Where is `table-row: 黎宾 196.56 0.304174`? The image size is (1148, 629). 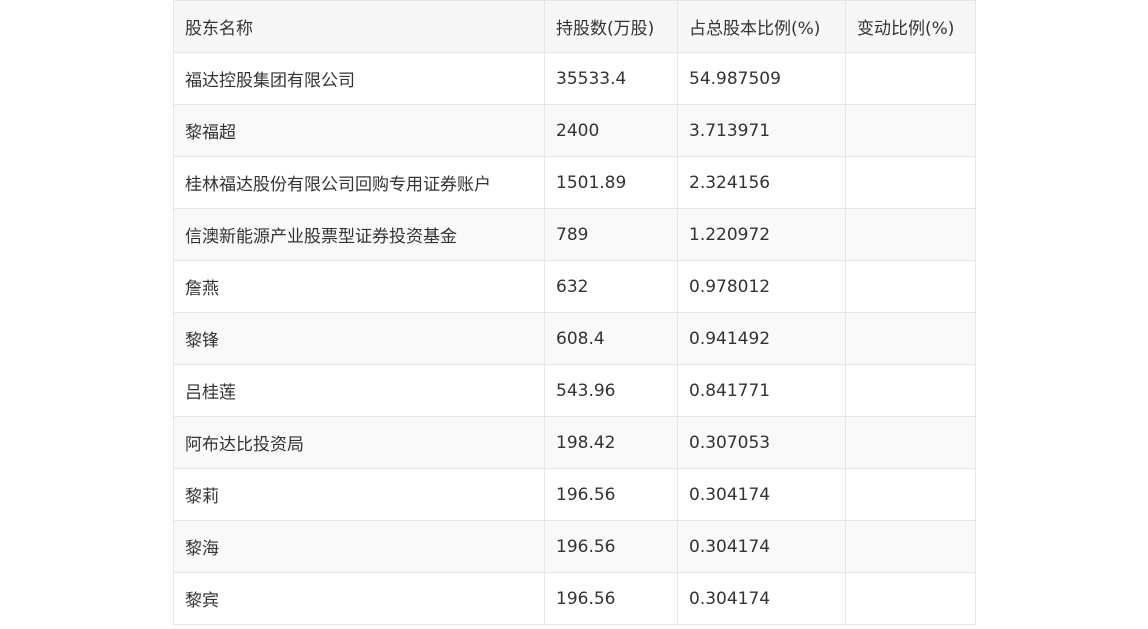
table-row: 黎宾 196.56 0.304174 is located at coordinates (574, 598).